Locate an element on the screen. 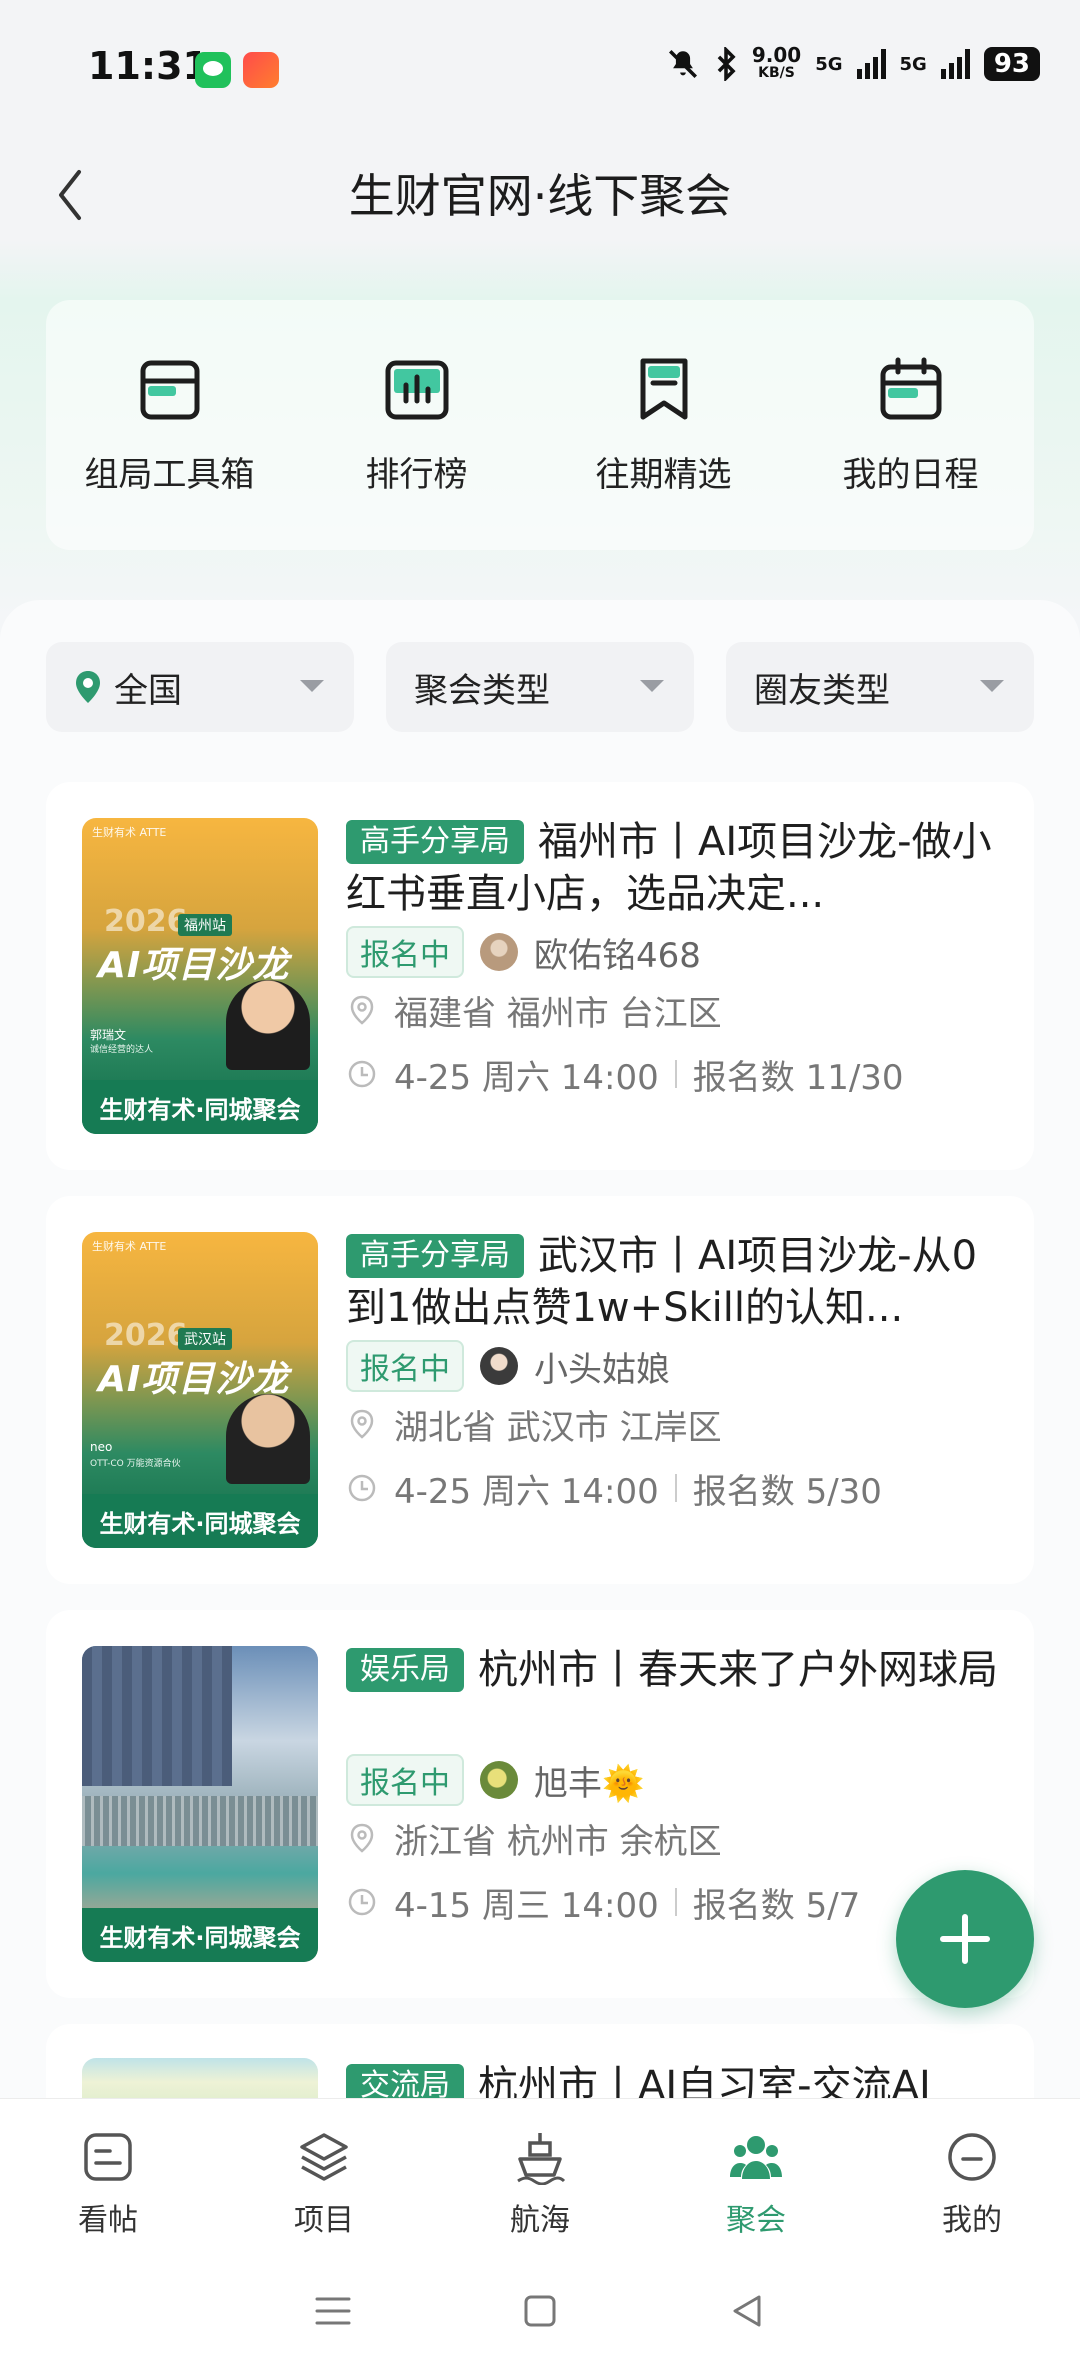  event-title: 交流局 杭州市丨AI自习室-交流AI is located at coordinates (676, 2079).